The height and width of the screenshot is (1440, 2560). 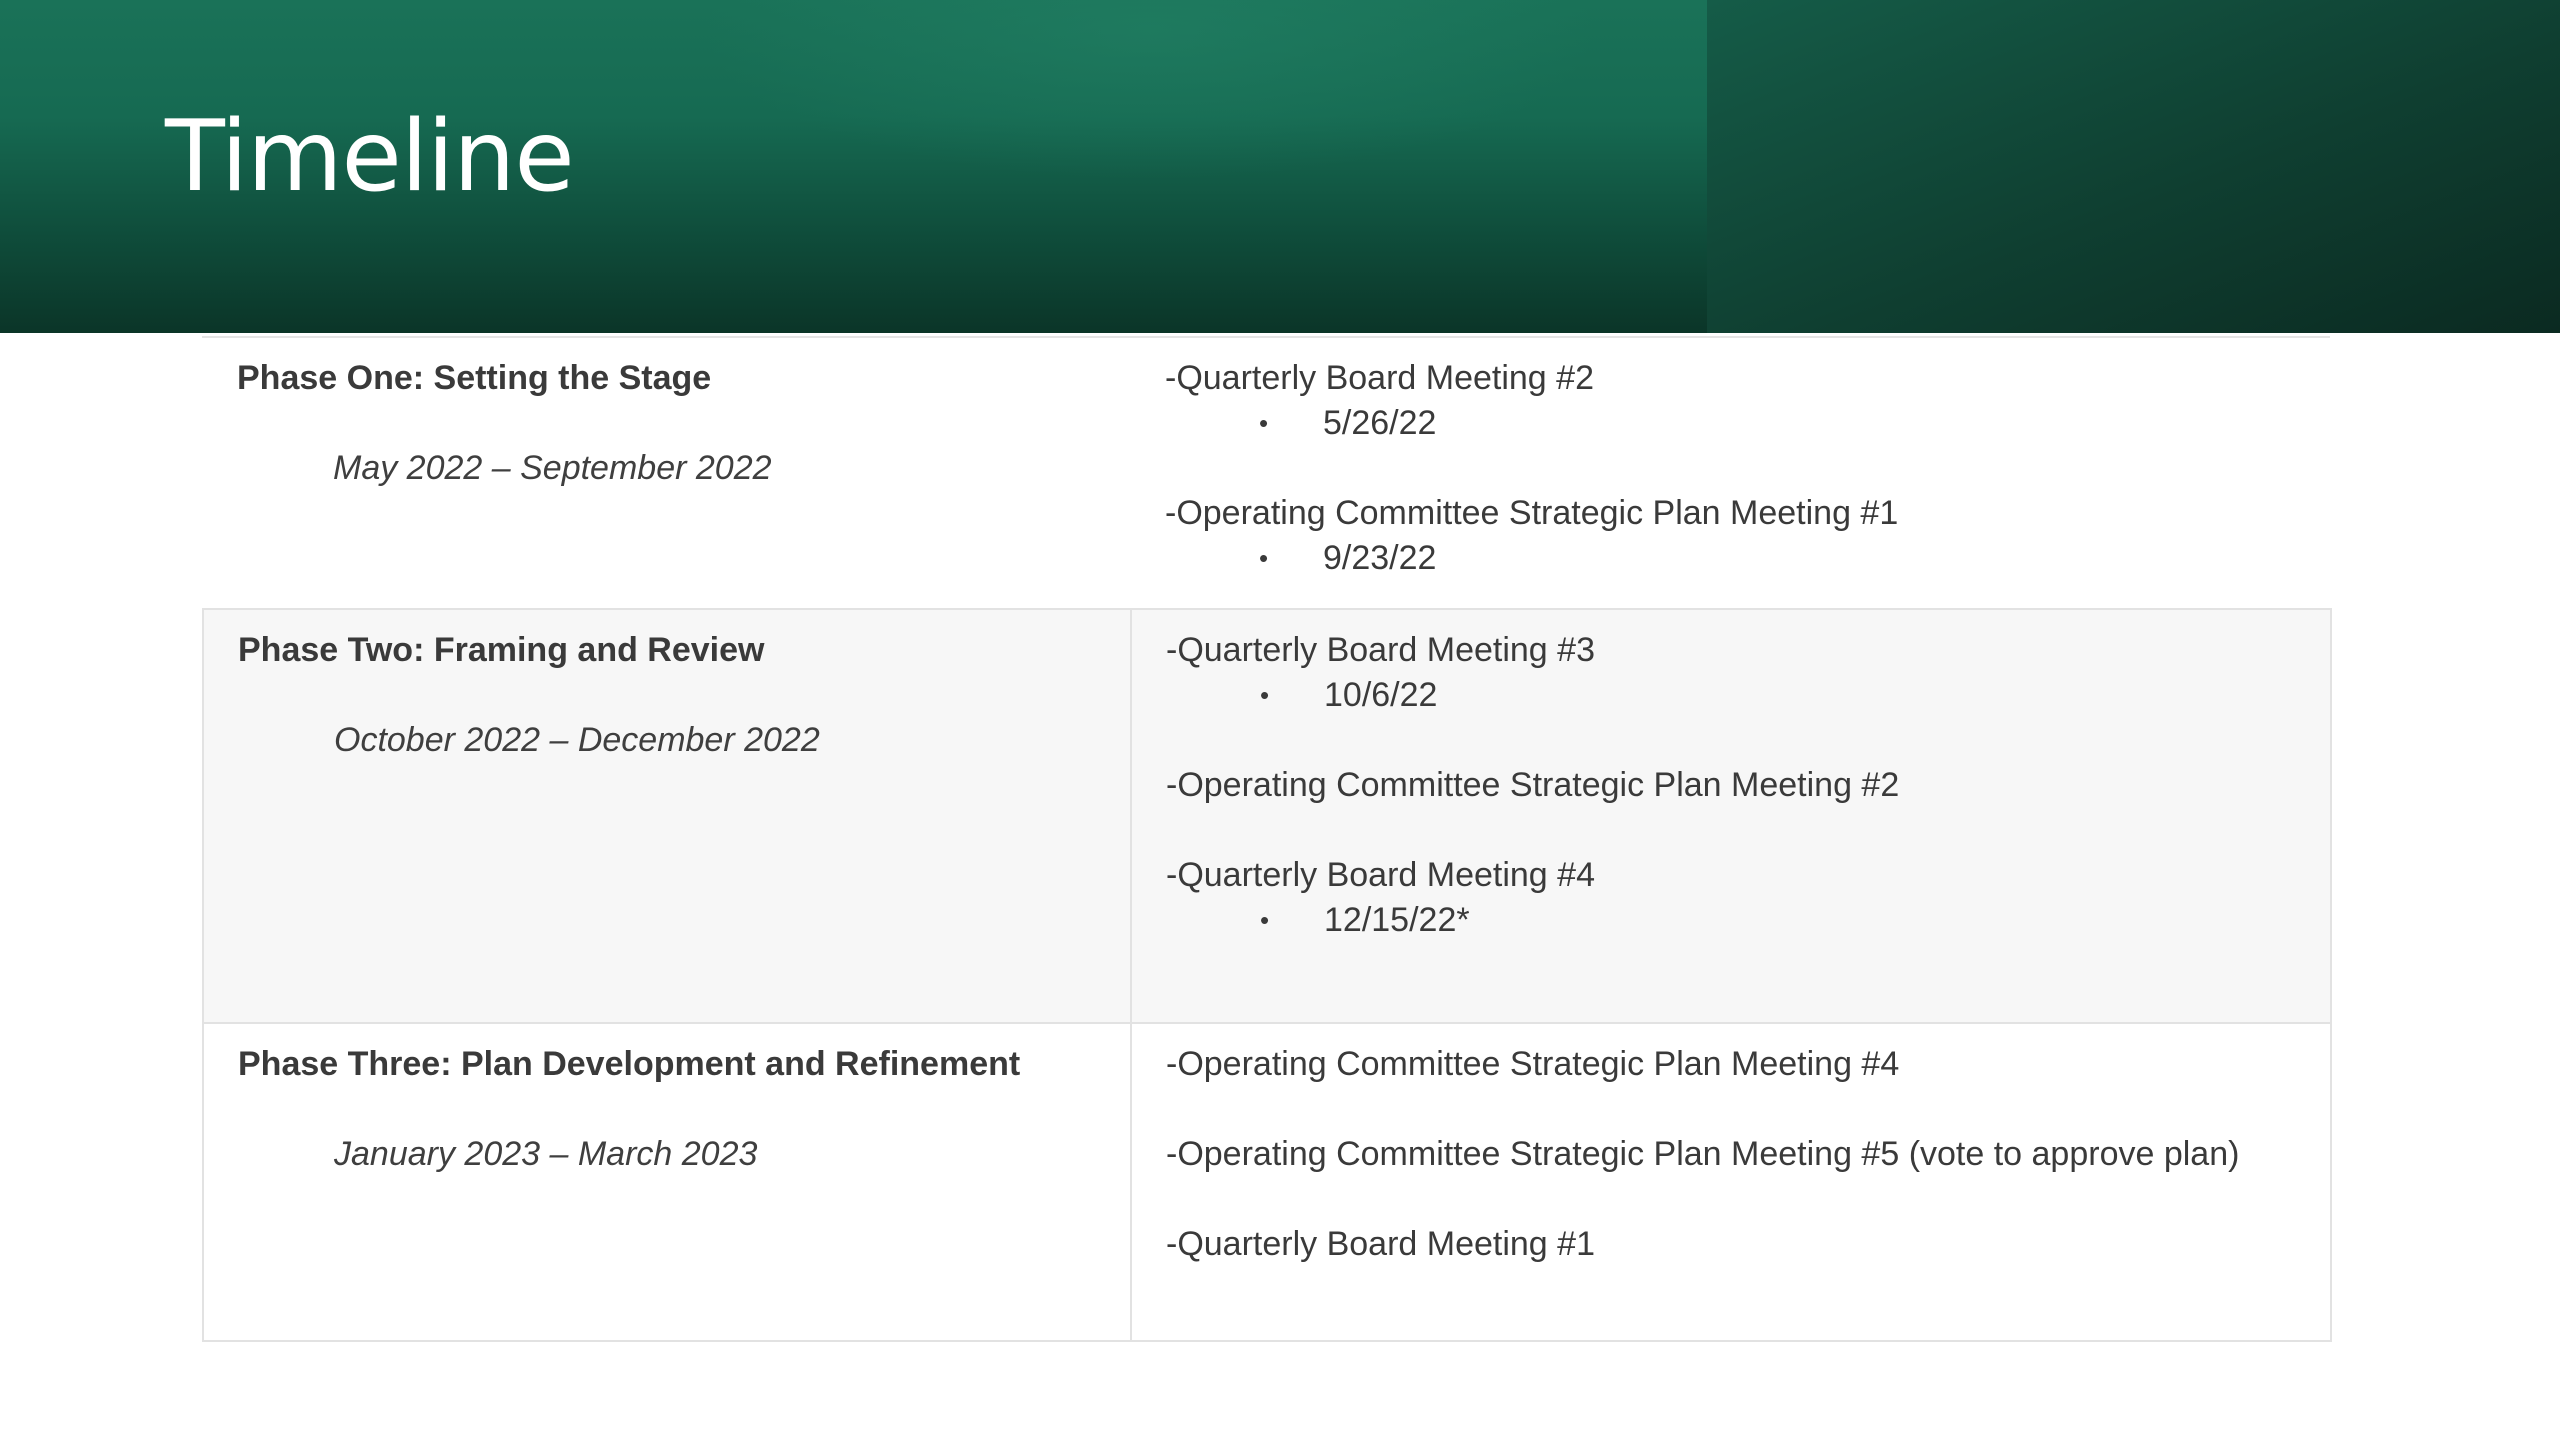 What do you see at coordinates (1380, 1244) in the screenshot?
I see `event-title: -Quarterly Board Meeting #1` at bounding box center [1380, 1244].